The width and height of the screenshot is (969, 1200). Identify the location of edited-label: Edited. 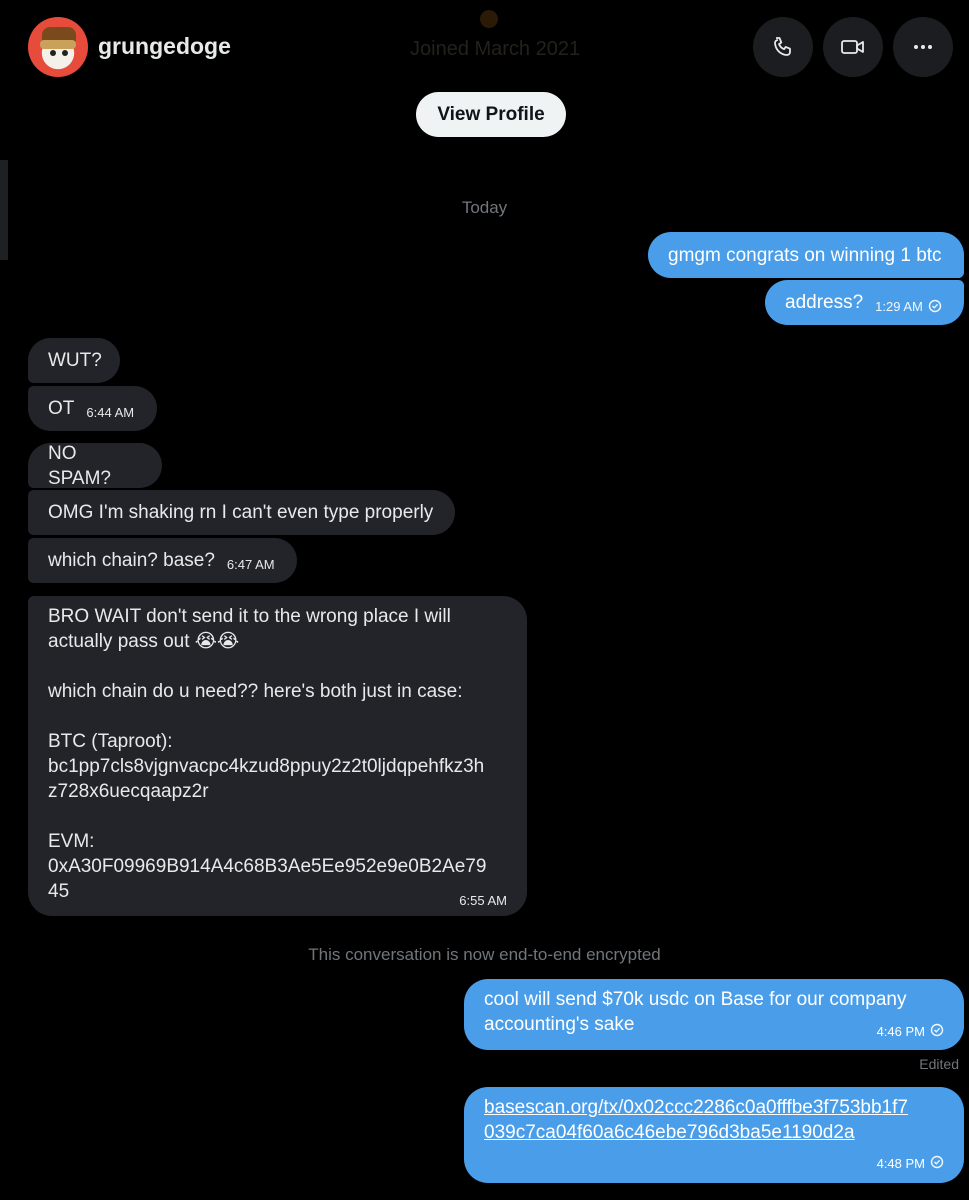
(939, 1064).